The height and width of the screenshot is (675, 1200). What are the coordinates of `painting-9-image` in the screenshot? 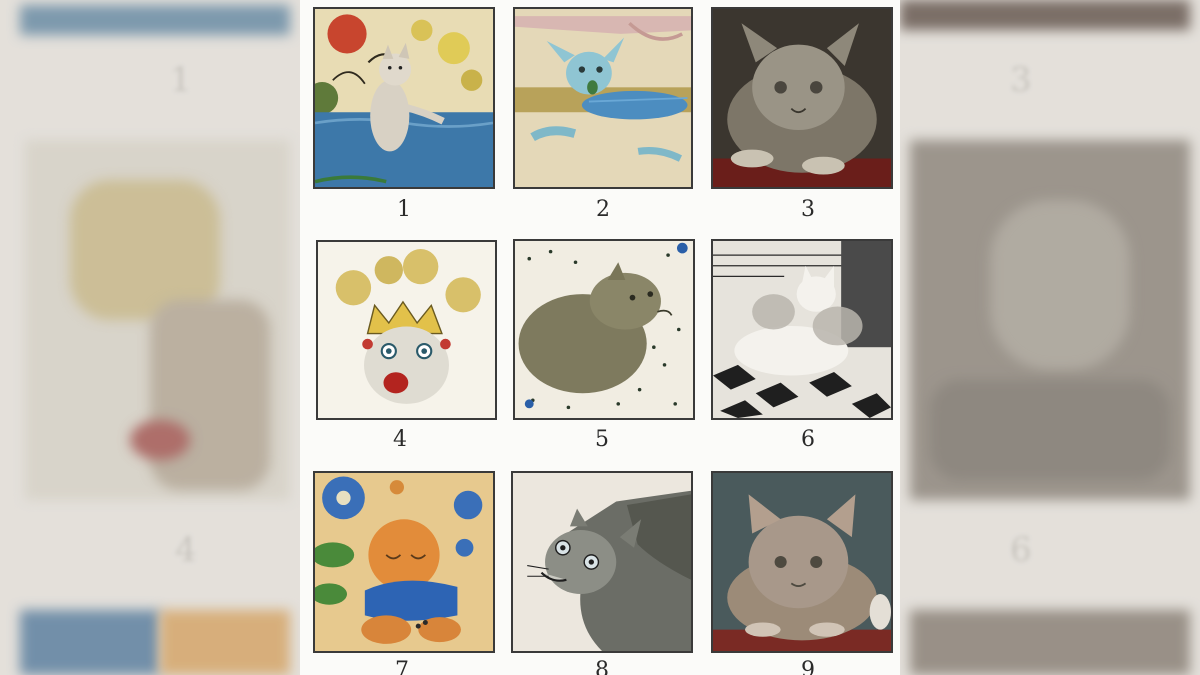 It's located at (802, 562).